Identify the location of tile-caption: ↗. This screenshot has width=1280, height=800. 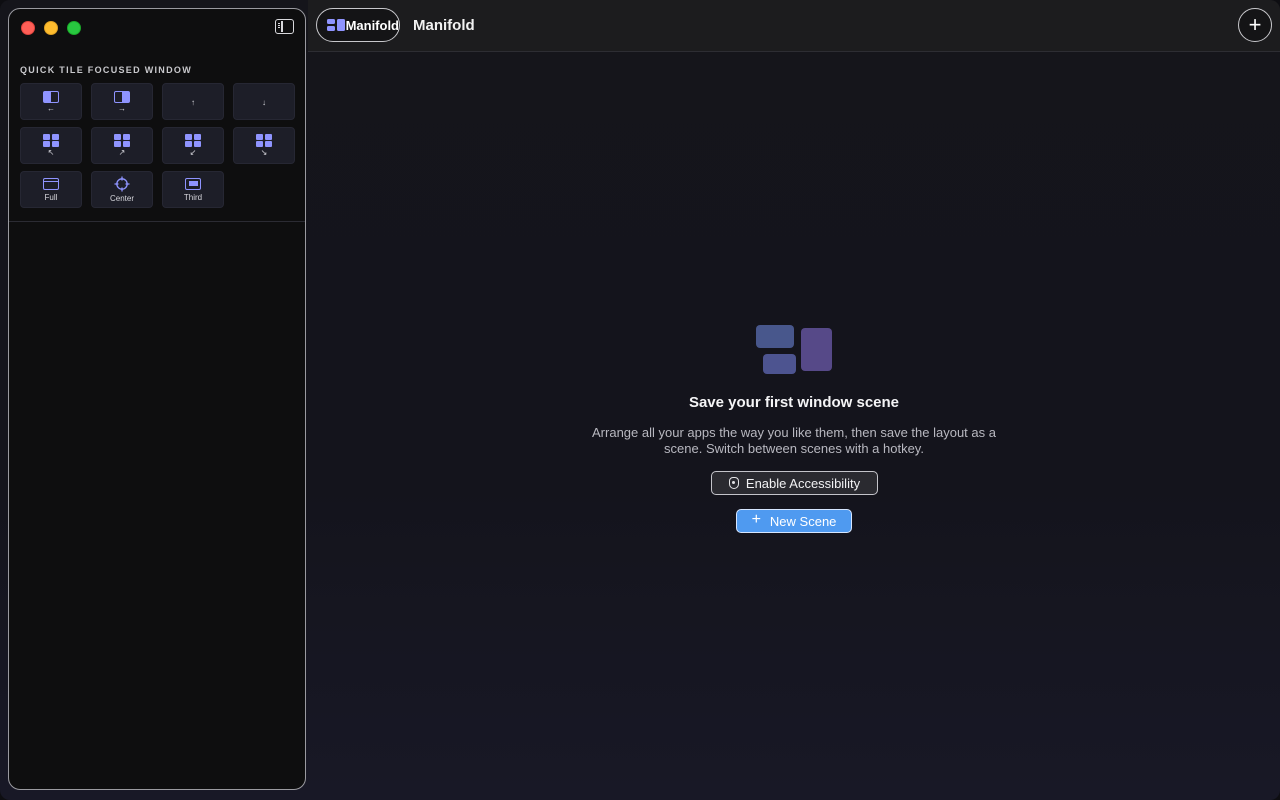
(122, 152).